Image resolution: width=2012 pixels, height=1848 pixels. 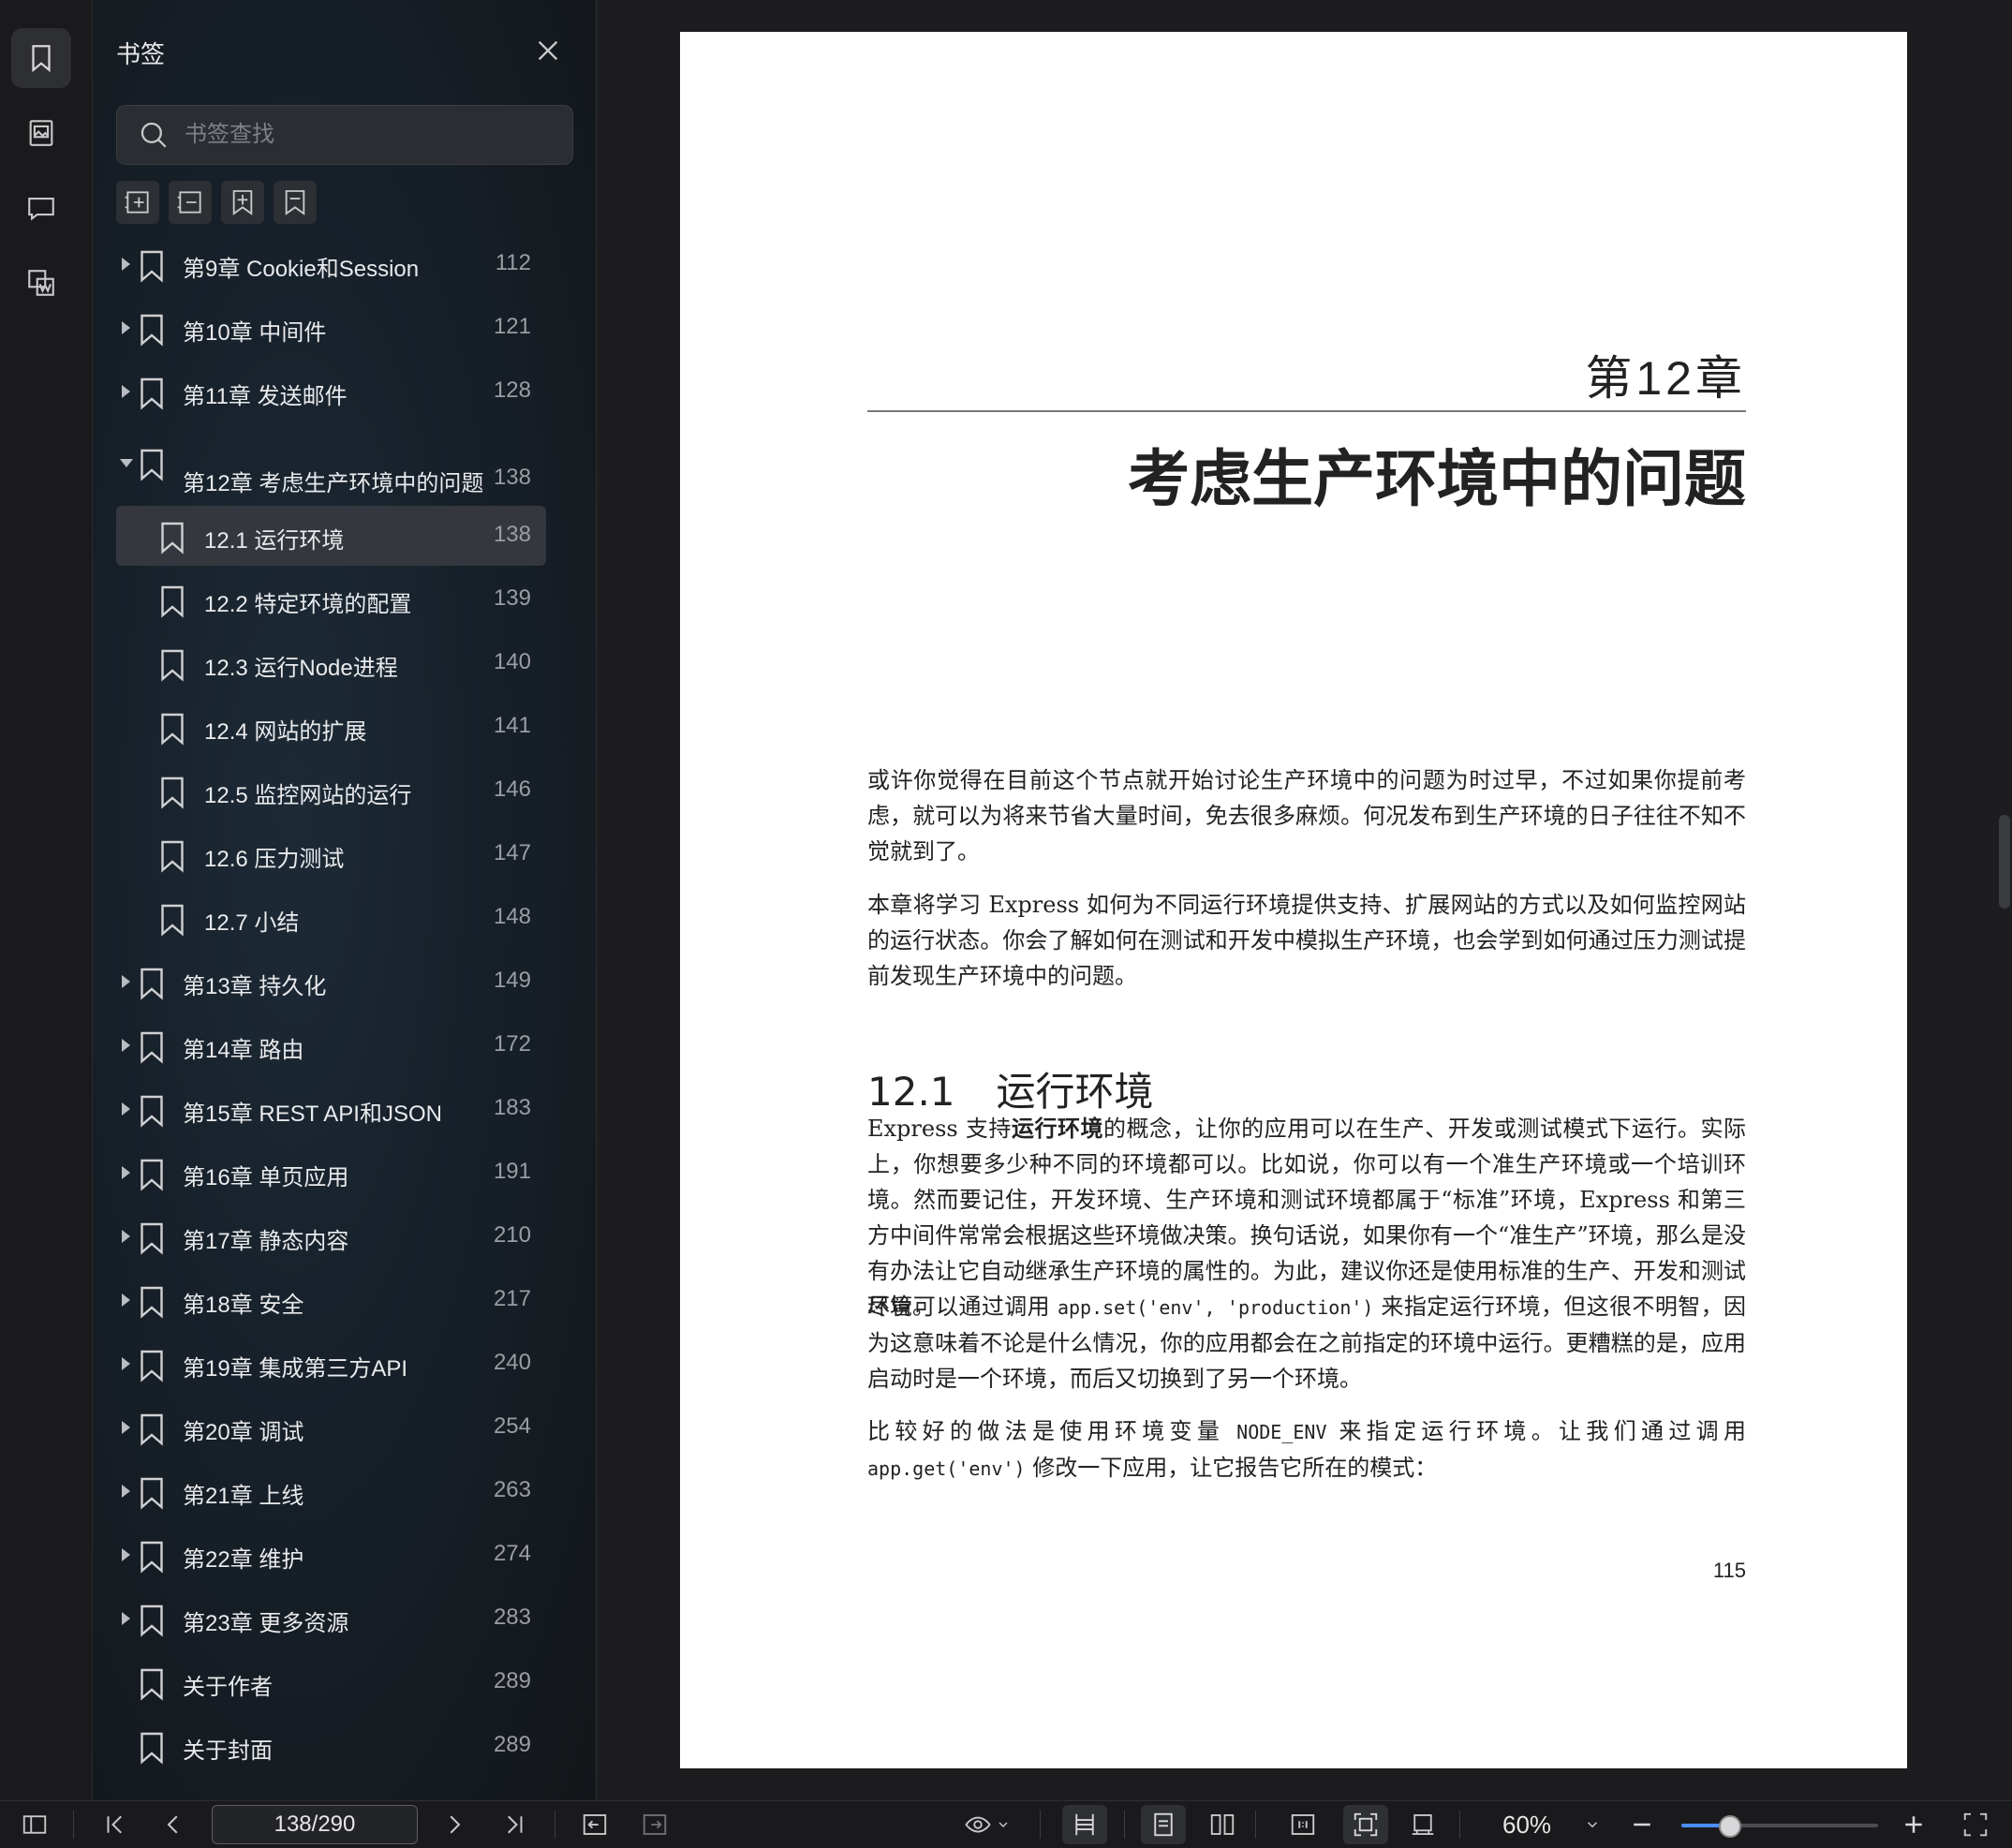 What do you see at coordinates (1779, 1827) in the screenshot?
I see `zoom-slider` at bounding box center [1779, 1827].